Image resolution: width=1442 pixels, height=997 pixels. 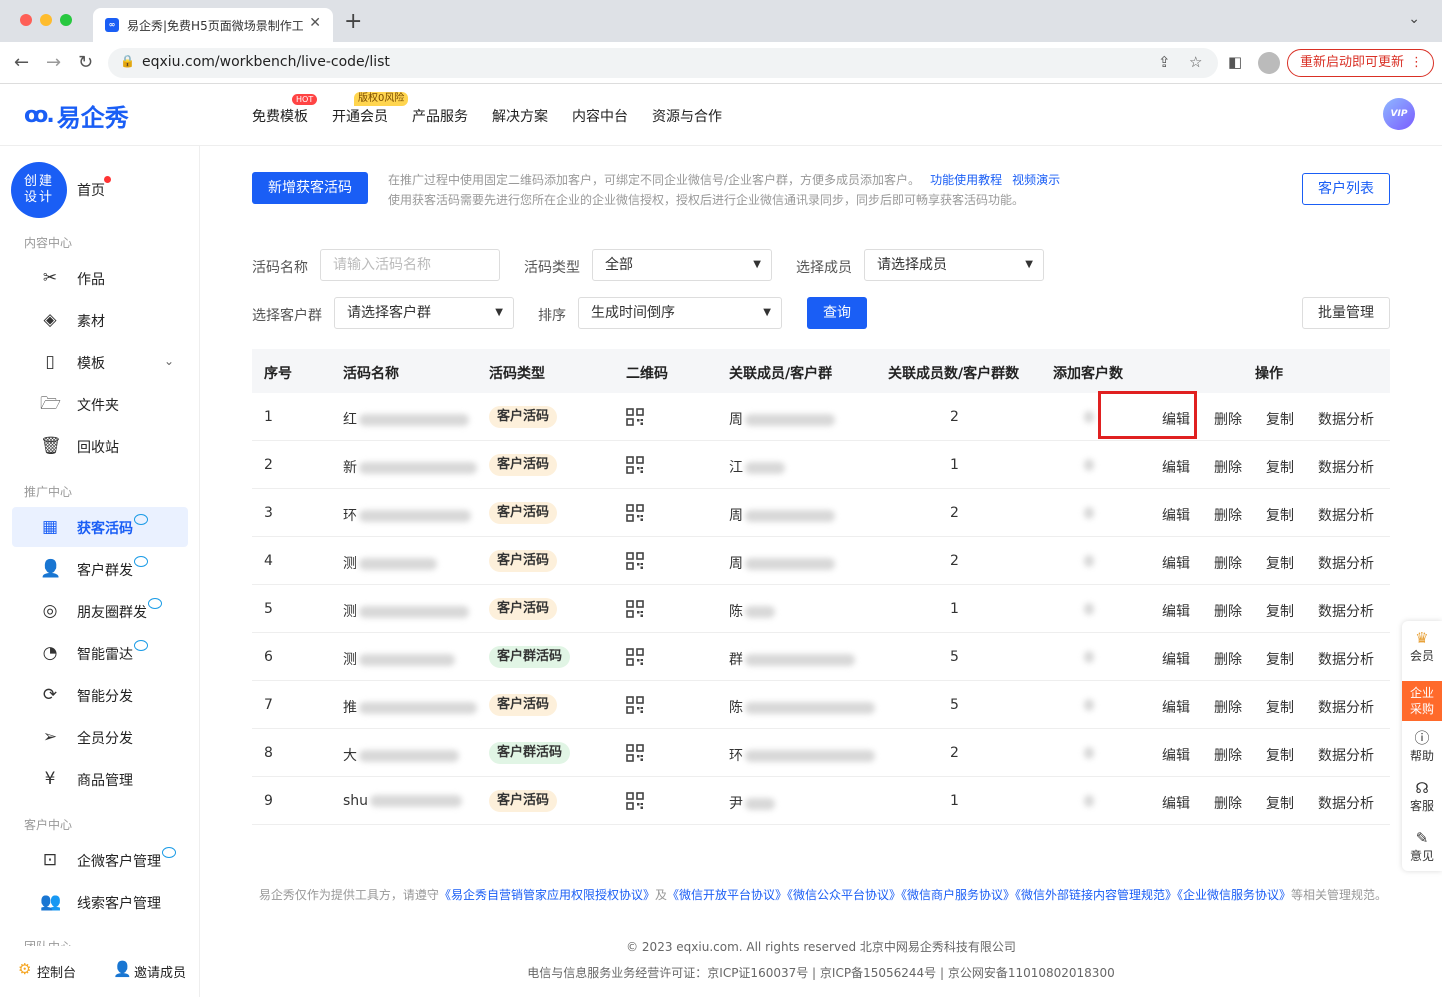 What do you see at coordinates (1164, 62) in the screenshot?
I see `share-icon: ⇪` at bounding box center [1164, 62].